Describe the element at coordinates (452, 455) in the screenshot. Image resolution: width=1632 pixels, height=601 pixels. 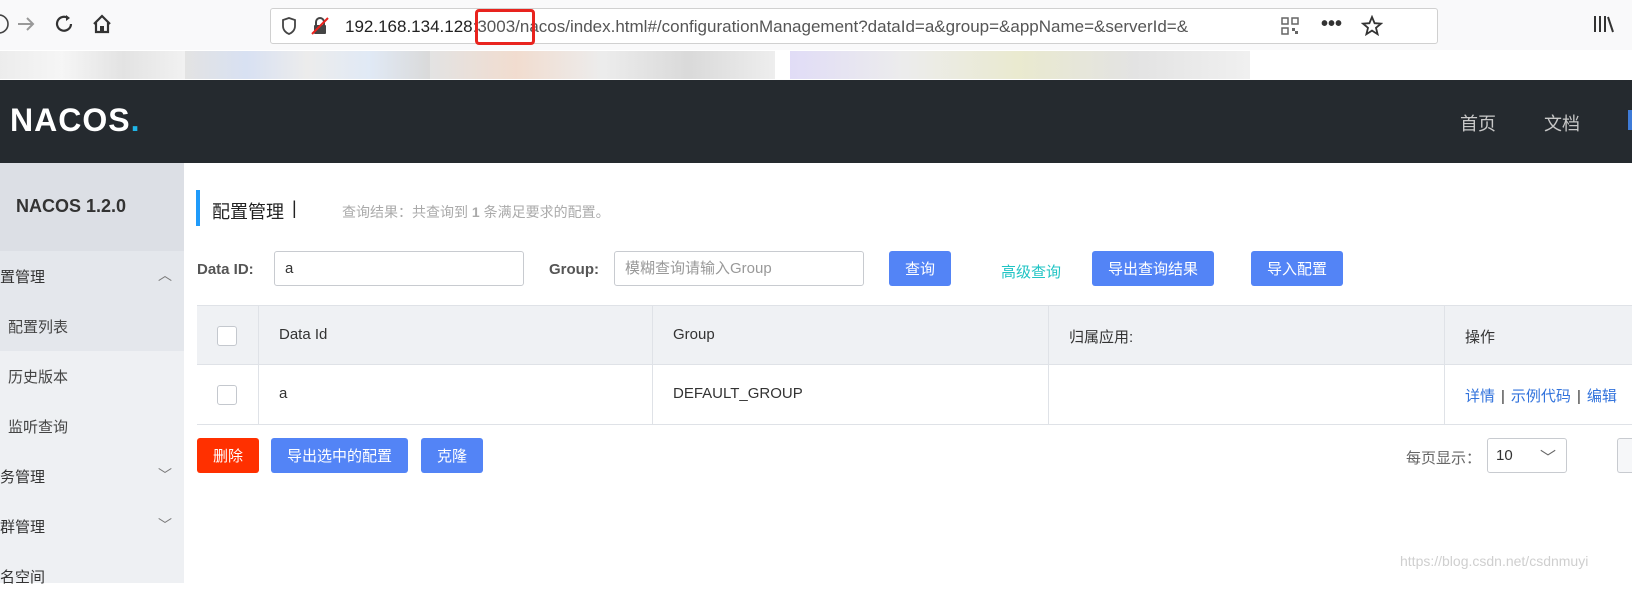
I see `clone-button: 克隆` at that location.